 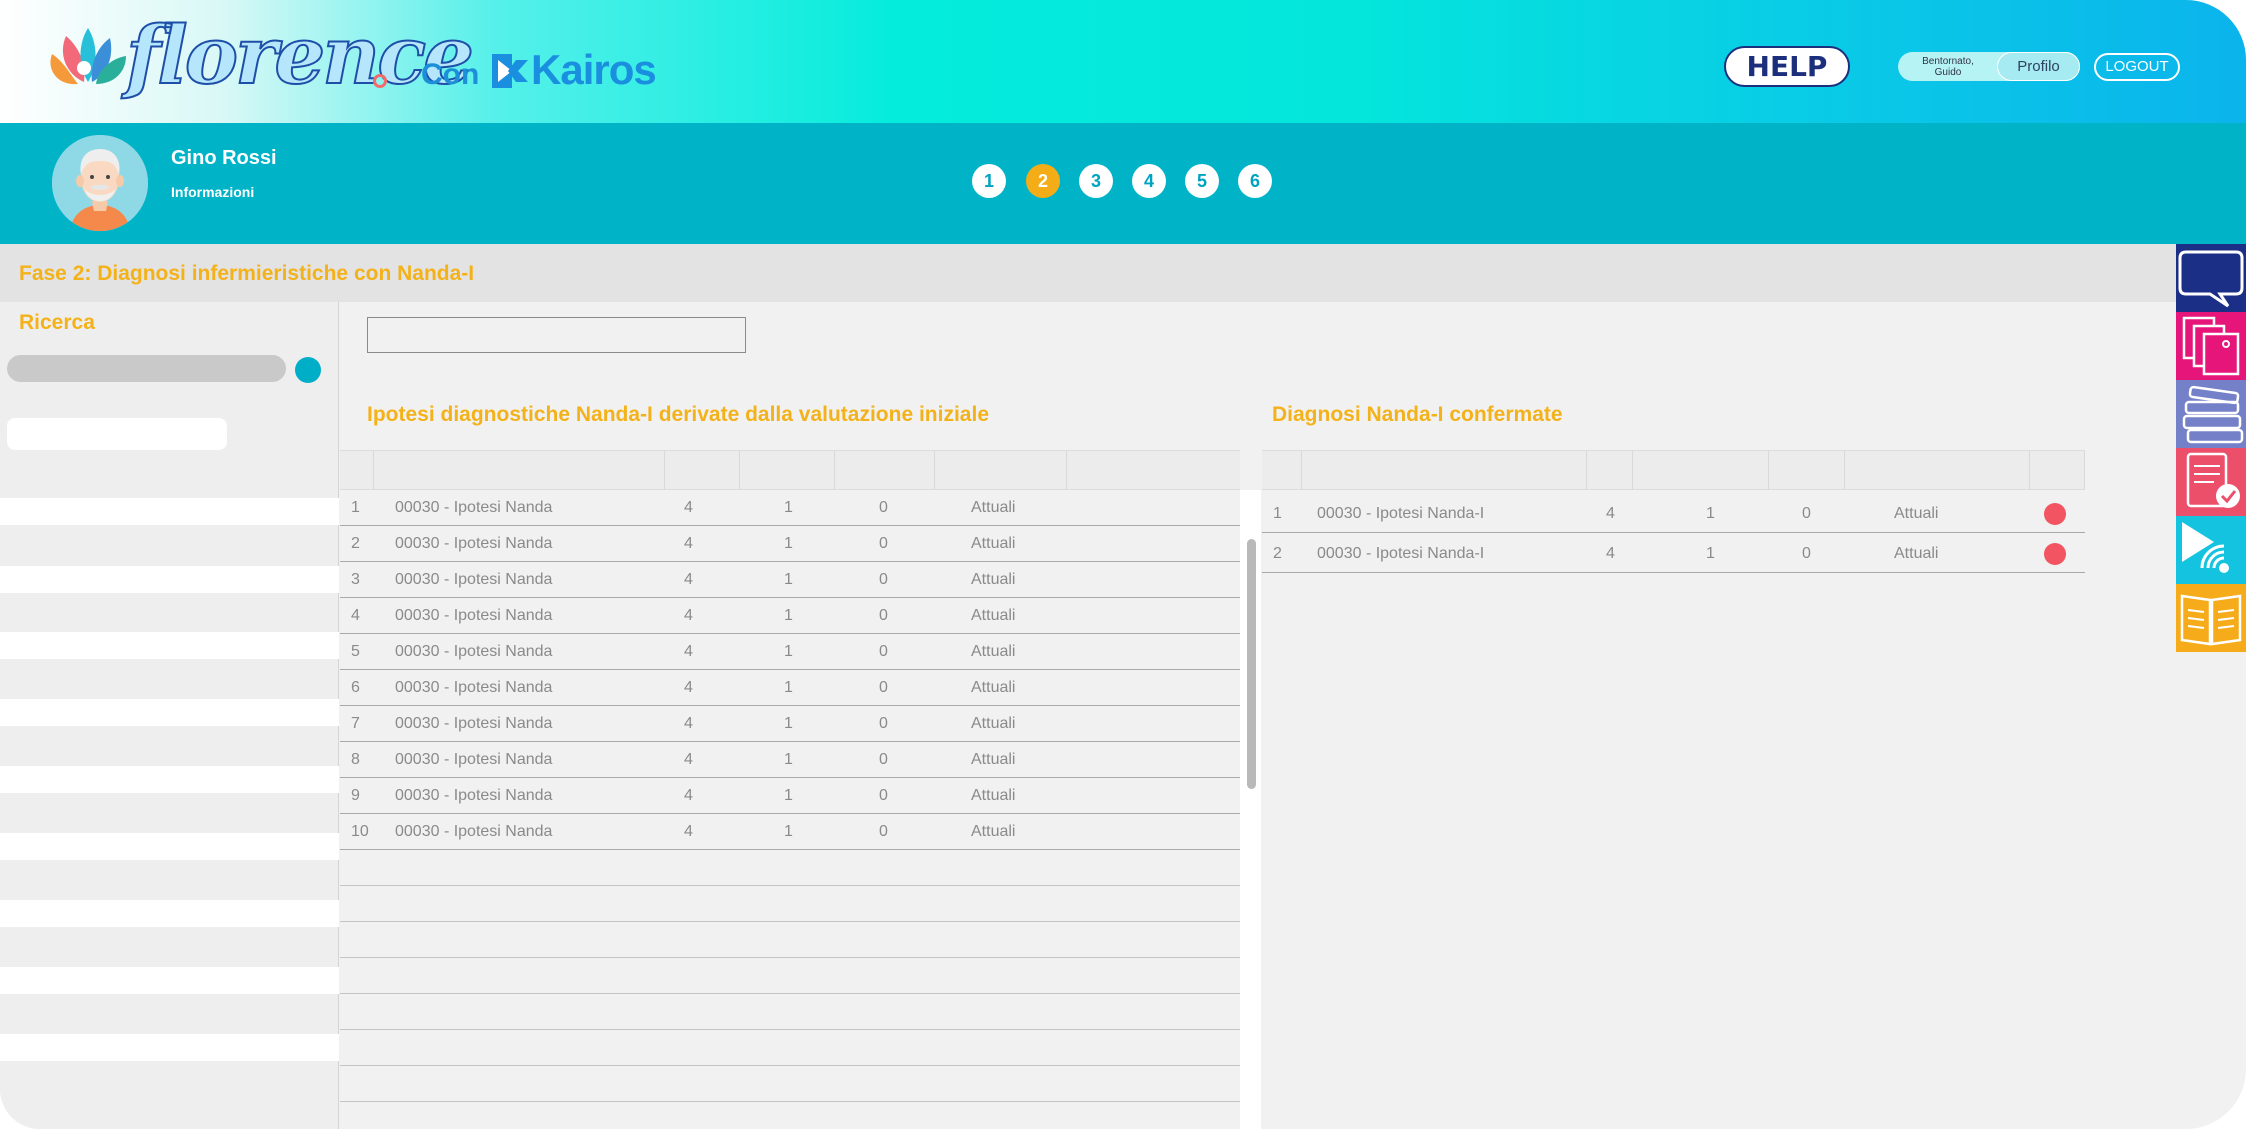 What do you see at coordinates (1255, 181) in the screenshot?
I see `step-6: 6` at bounding box center [1255, 181].